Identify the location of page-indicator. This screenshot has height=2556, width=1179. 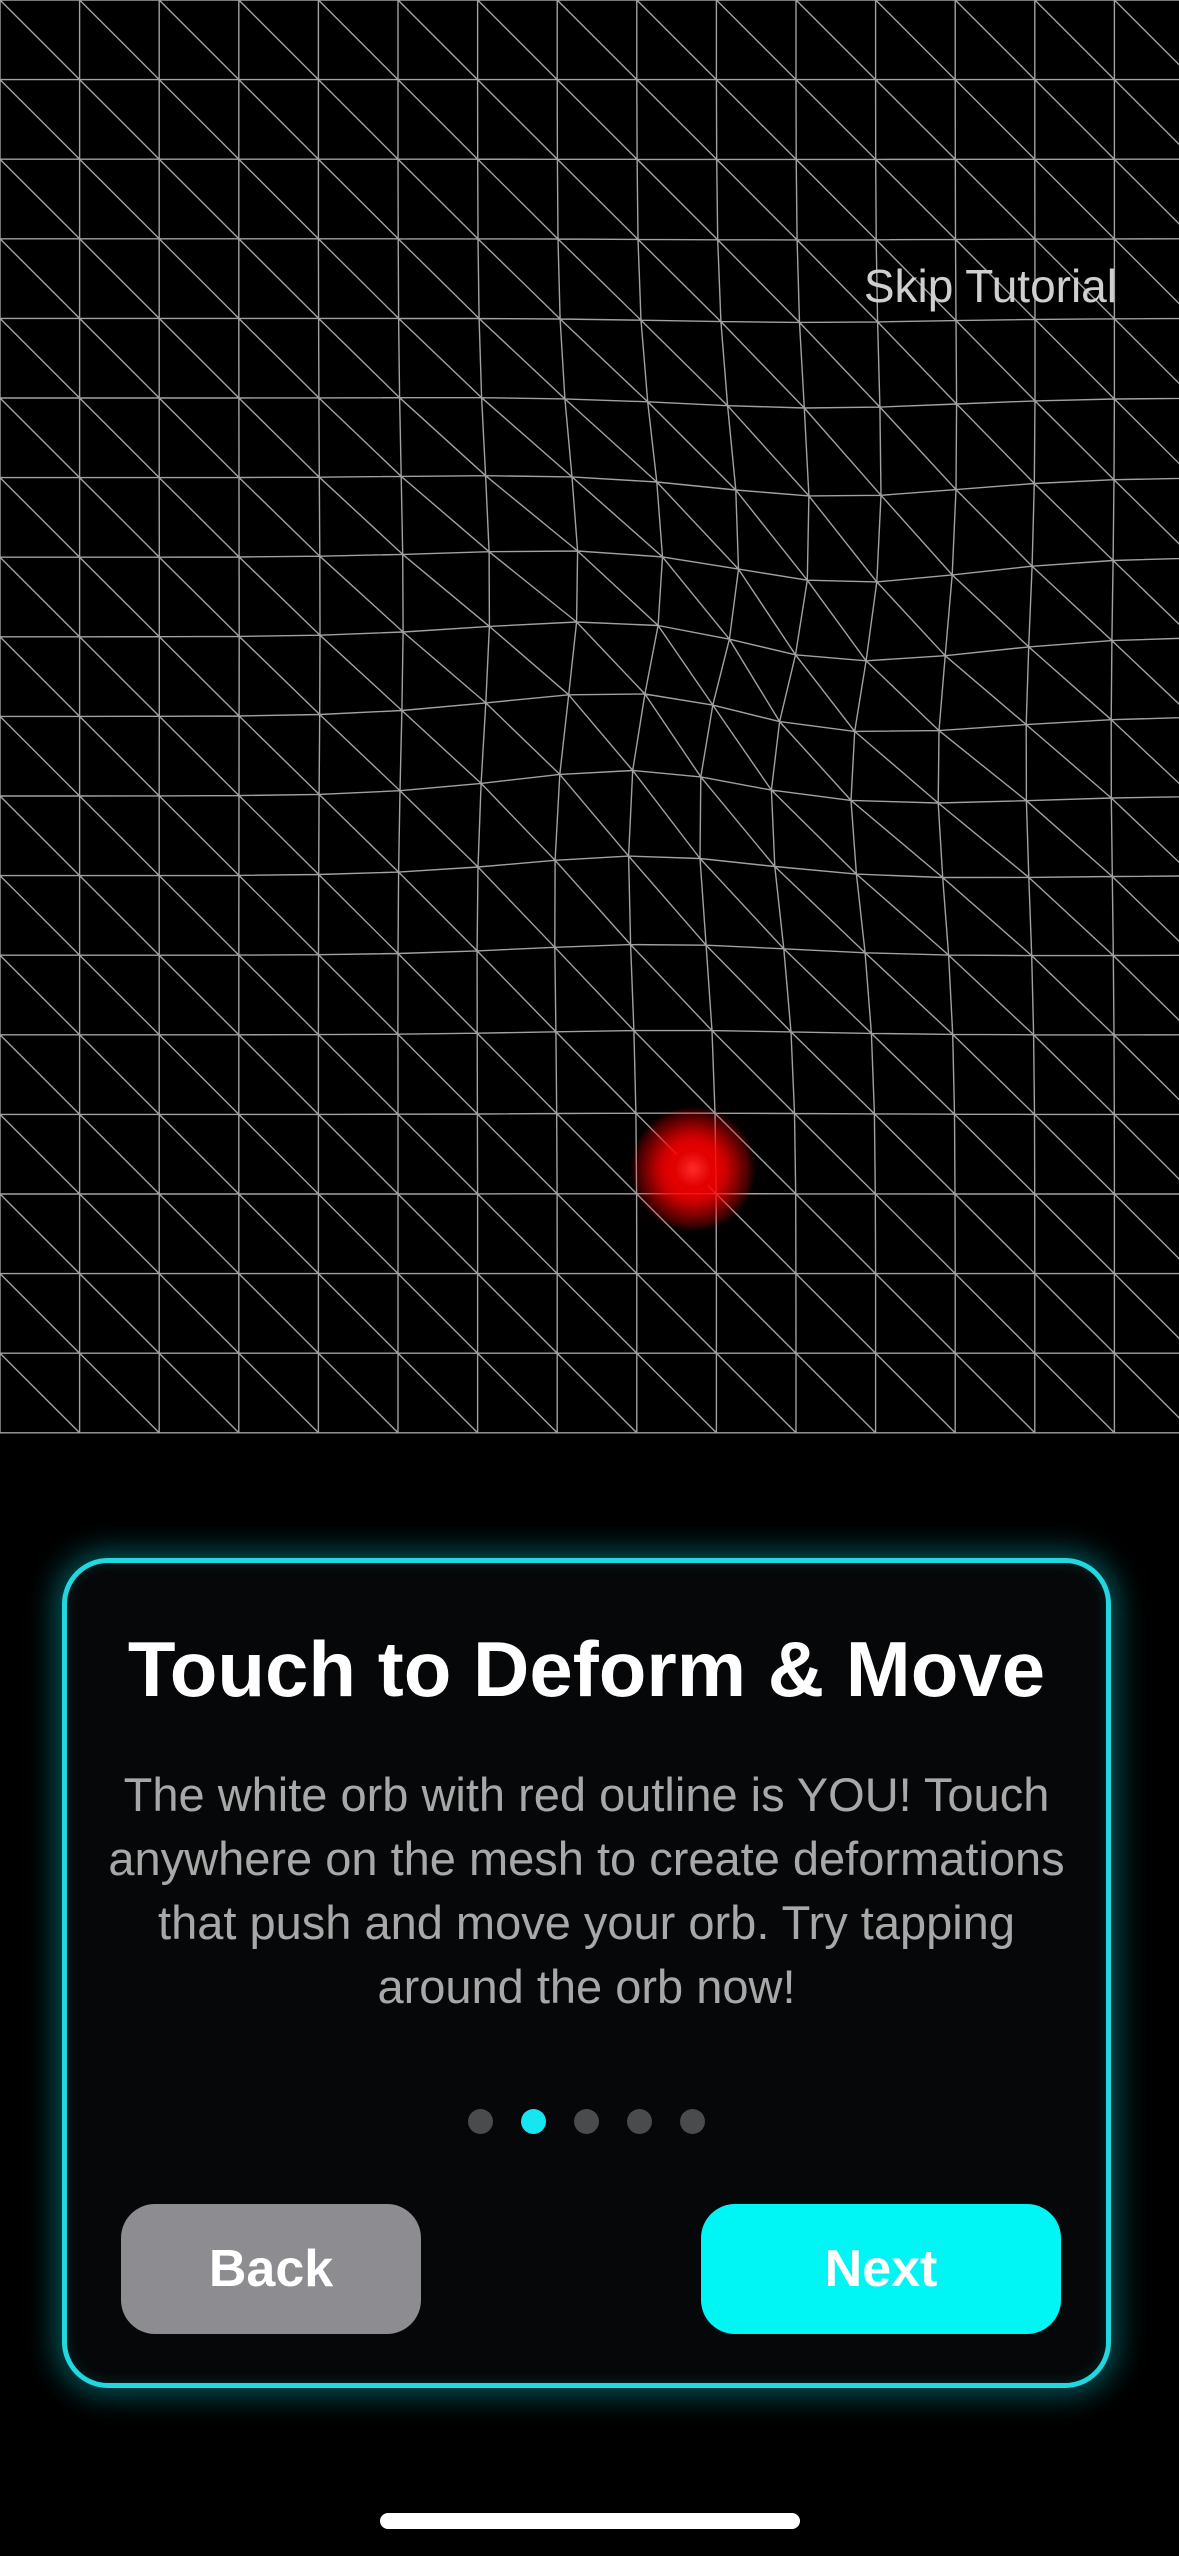
(586, 2122).